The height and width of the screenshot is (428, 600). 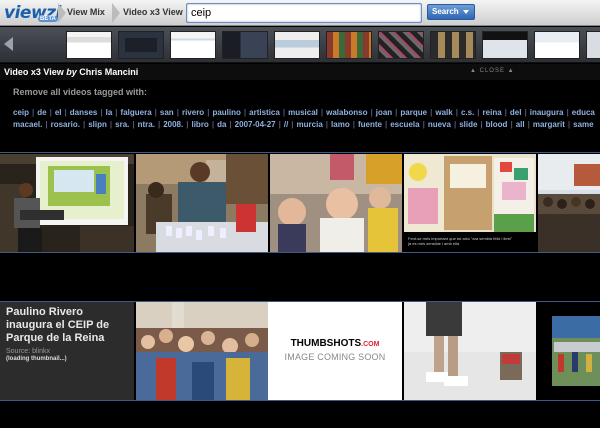 What do you see at coordinates (86, 12) in the screenshot?
I see `nav-view-mix: View Mix` at bounding box center [86, 12].